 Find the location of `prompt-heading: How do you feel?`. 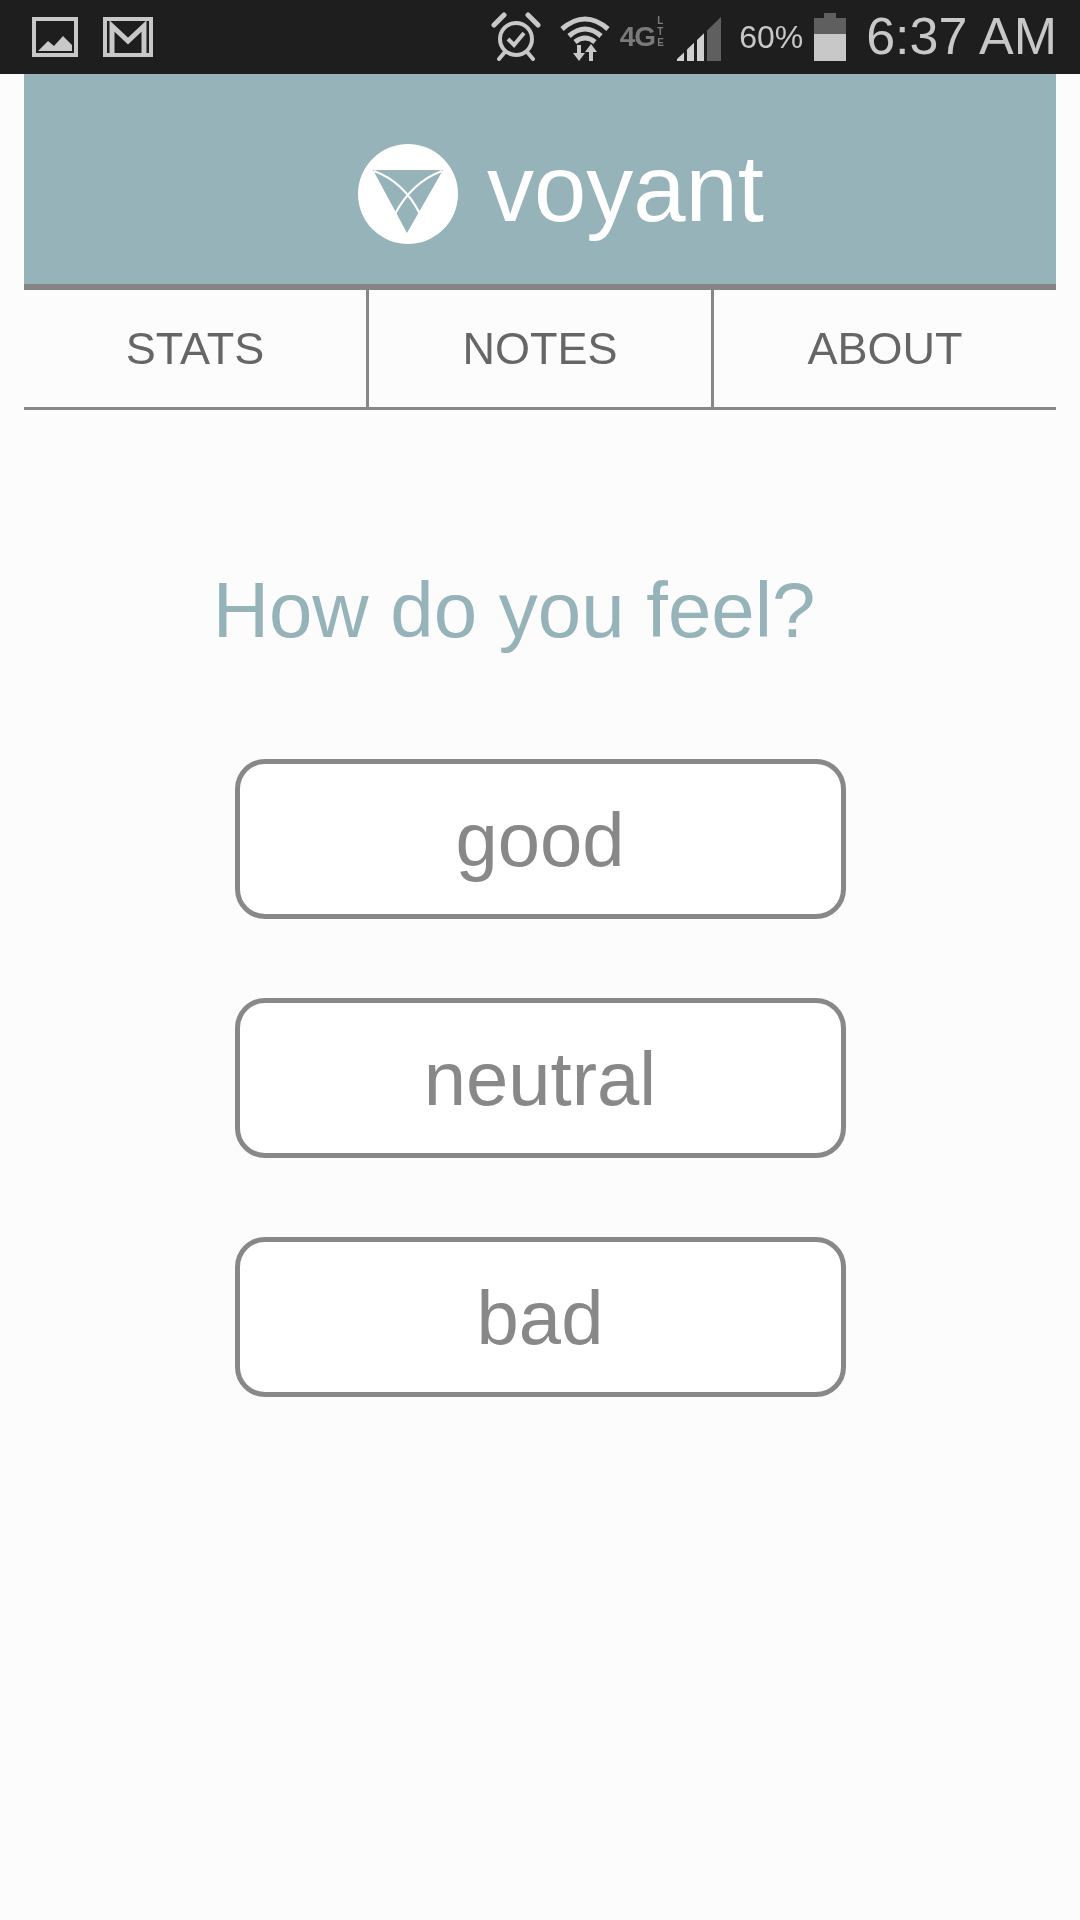

prompt-heading: How do you feel? is located at coordinates (514, 610).